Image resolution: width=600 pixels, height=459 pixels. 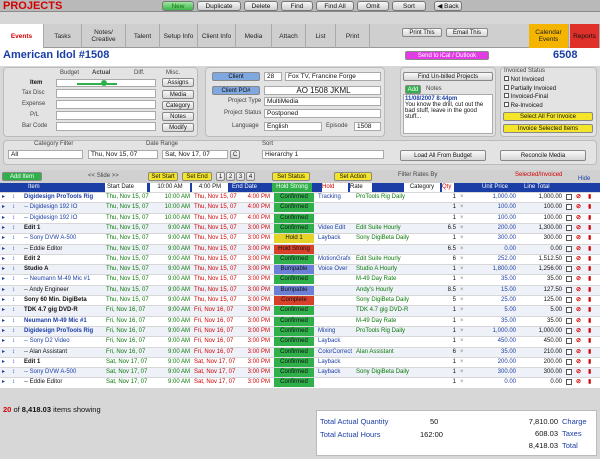 I want to click on row-unit-price: 25.00, so click(x=493, y=300).